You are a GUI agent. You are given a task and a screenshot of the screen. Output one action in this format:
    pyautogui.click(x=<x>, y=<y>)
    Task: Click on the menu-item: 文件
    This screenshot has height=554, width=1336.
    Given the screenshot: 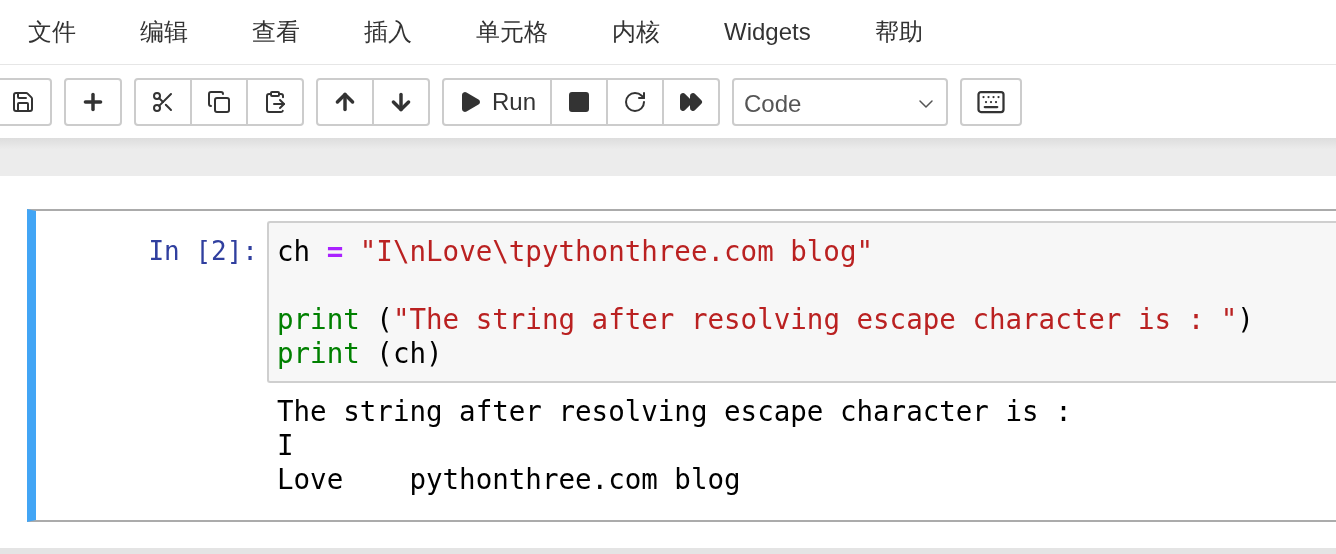 What is the action you would take?
    pyautogui.click(x=52, y=32)
    